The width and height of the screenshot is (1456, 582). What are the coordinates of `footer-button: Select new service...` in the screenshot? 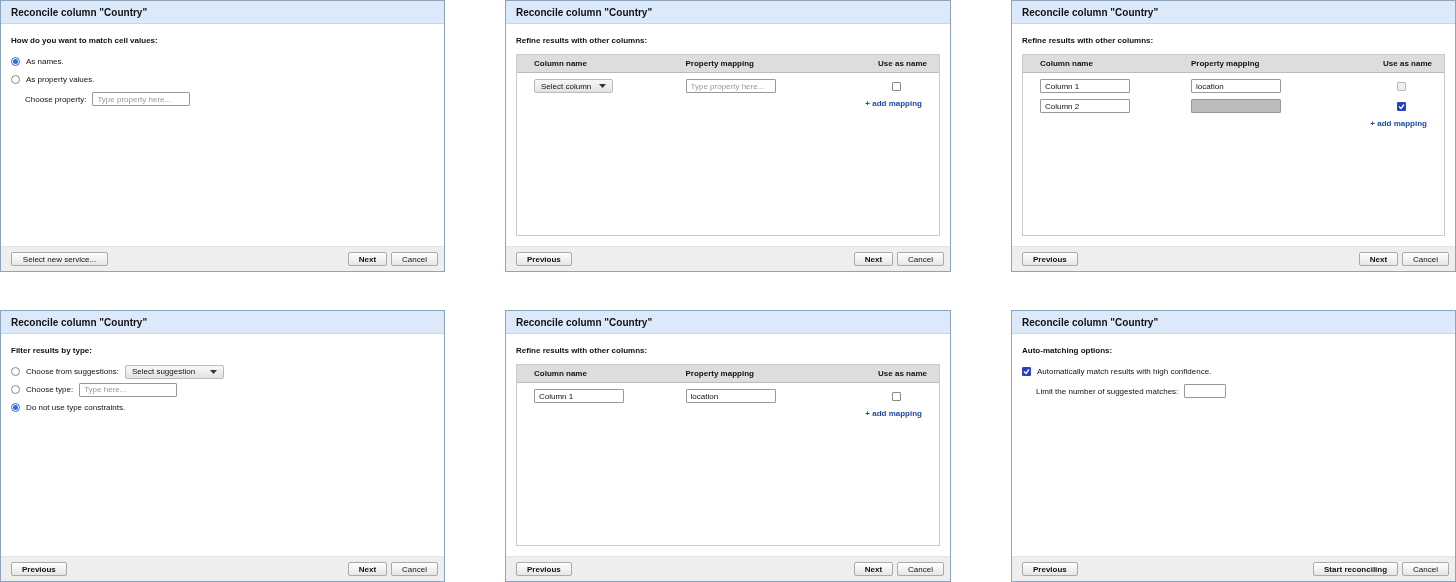 It's located at (59, 259).